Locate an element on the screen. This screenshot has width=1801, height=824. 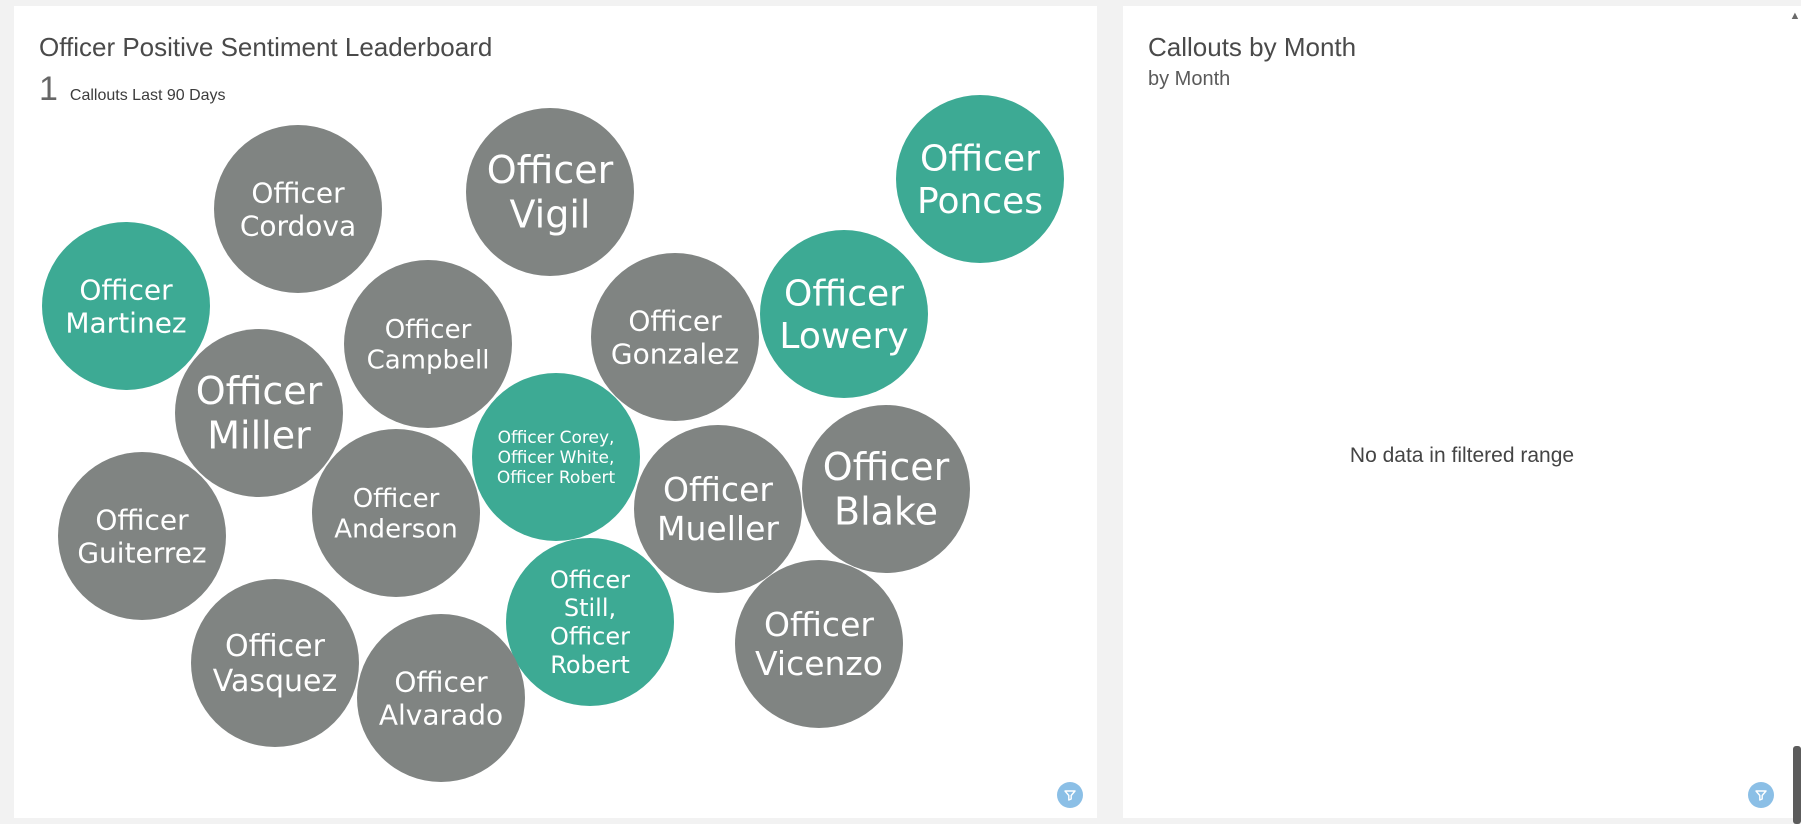
officer-bubble: OfficerCordova is located at coordinates (298, 209).